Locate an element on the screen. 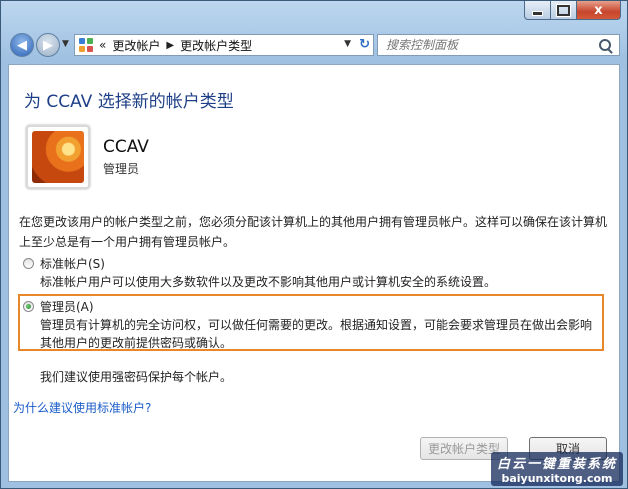 The height and width of the screenshot is (489, 628). avatar is located at coordinates (58, 157).